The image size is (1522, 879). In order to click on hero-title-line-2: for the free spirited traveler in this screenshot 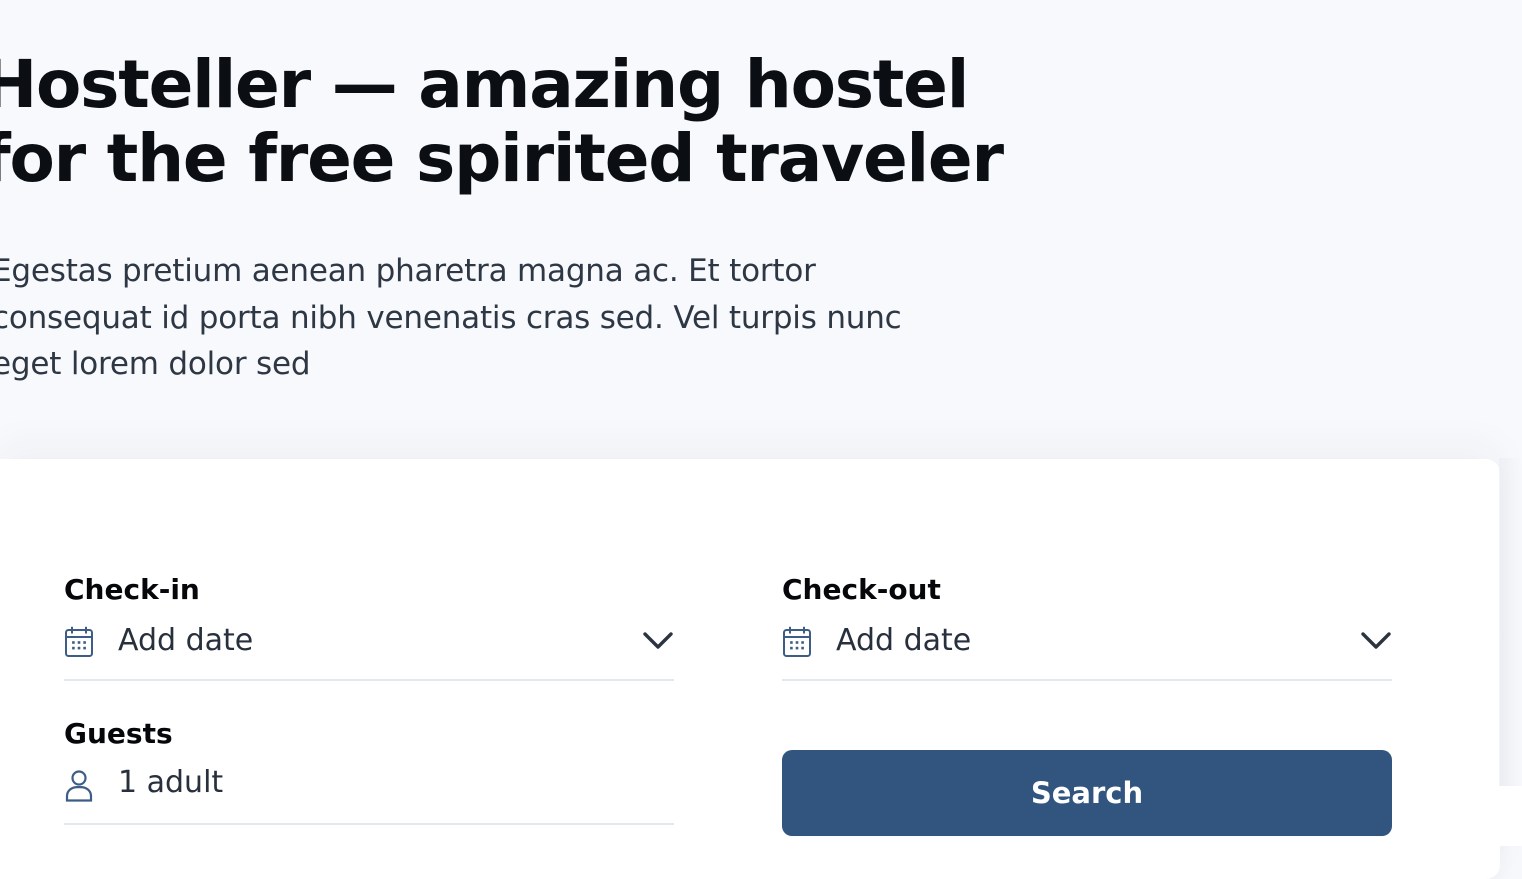, I will do `click(502, 158)`.